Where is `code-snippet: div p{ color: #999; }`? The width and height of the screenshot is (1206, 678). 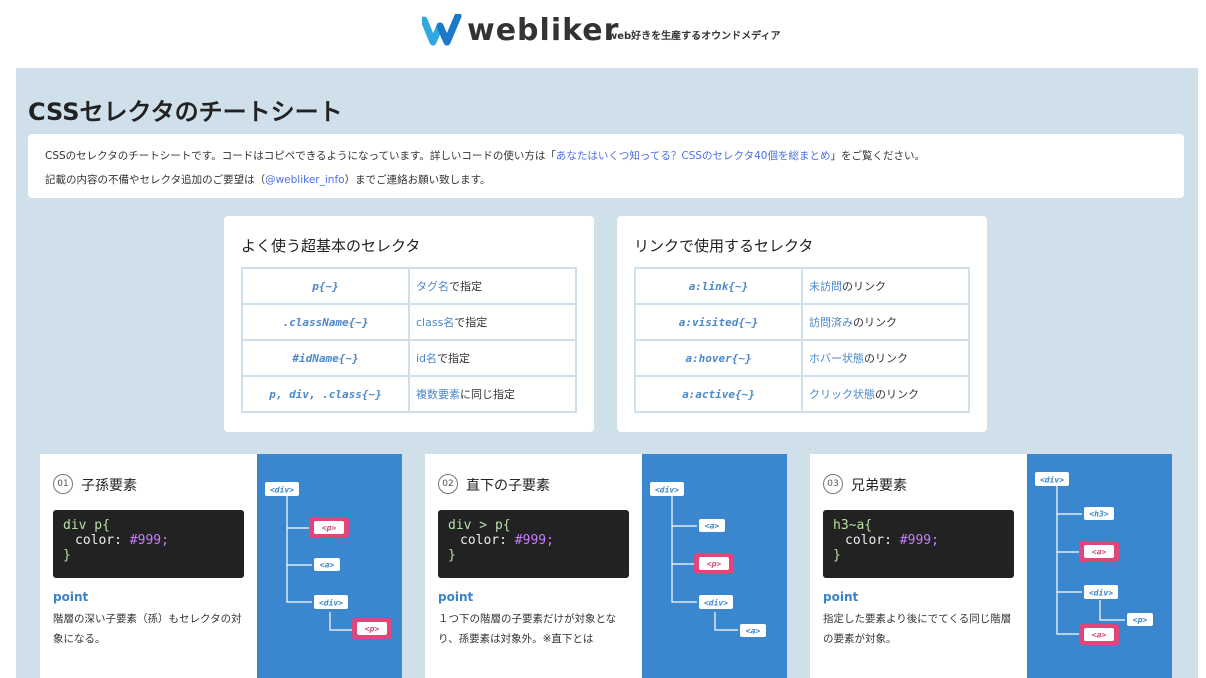
code-snippet: div p{ color: #999; } is located at coordinates (148, 544).